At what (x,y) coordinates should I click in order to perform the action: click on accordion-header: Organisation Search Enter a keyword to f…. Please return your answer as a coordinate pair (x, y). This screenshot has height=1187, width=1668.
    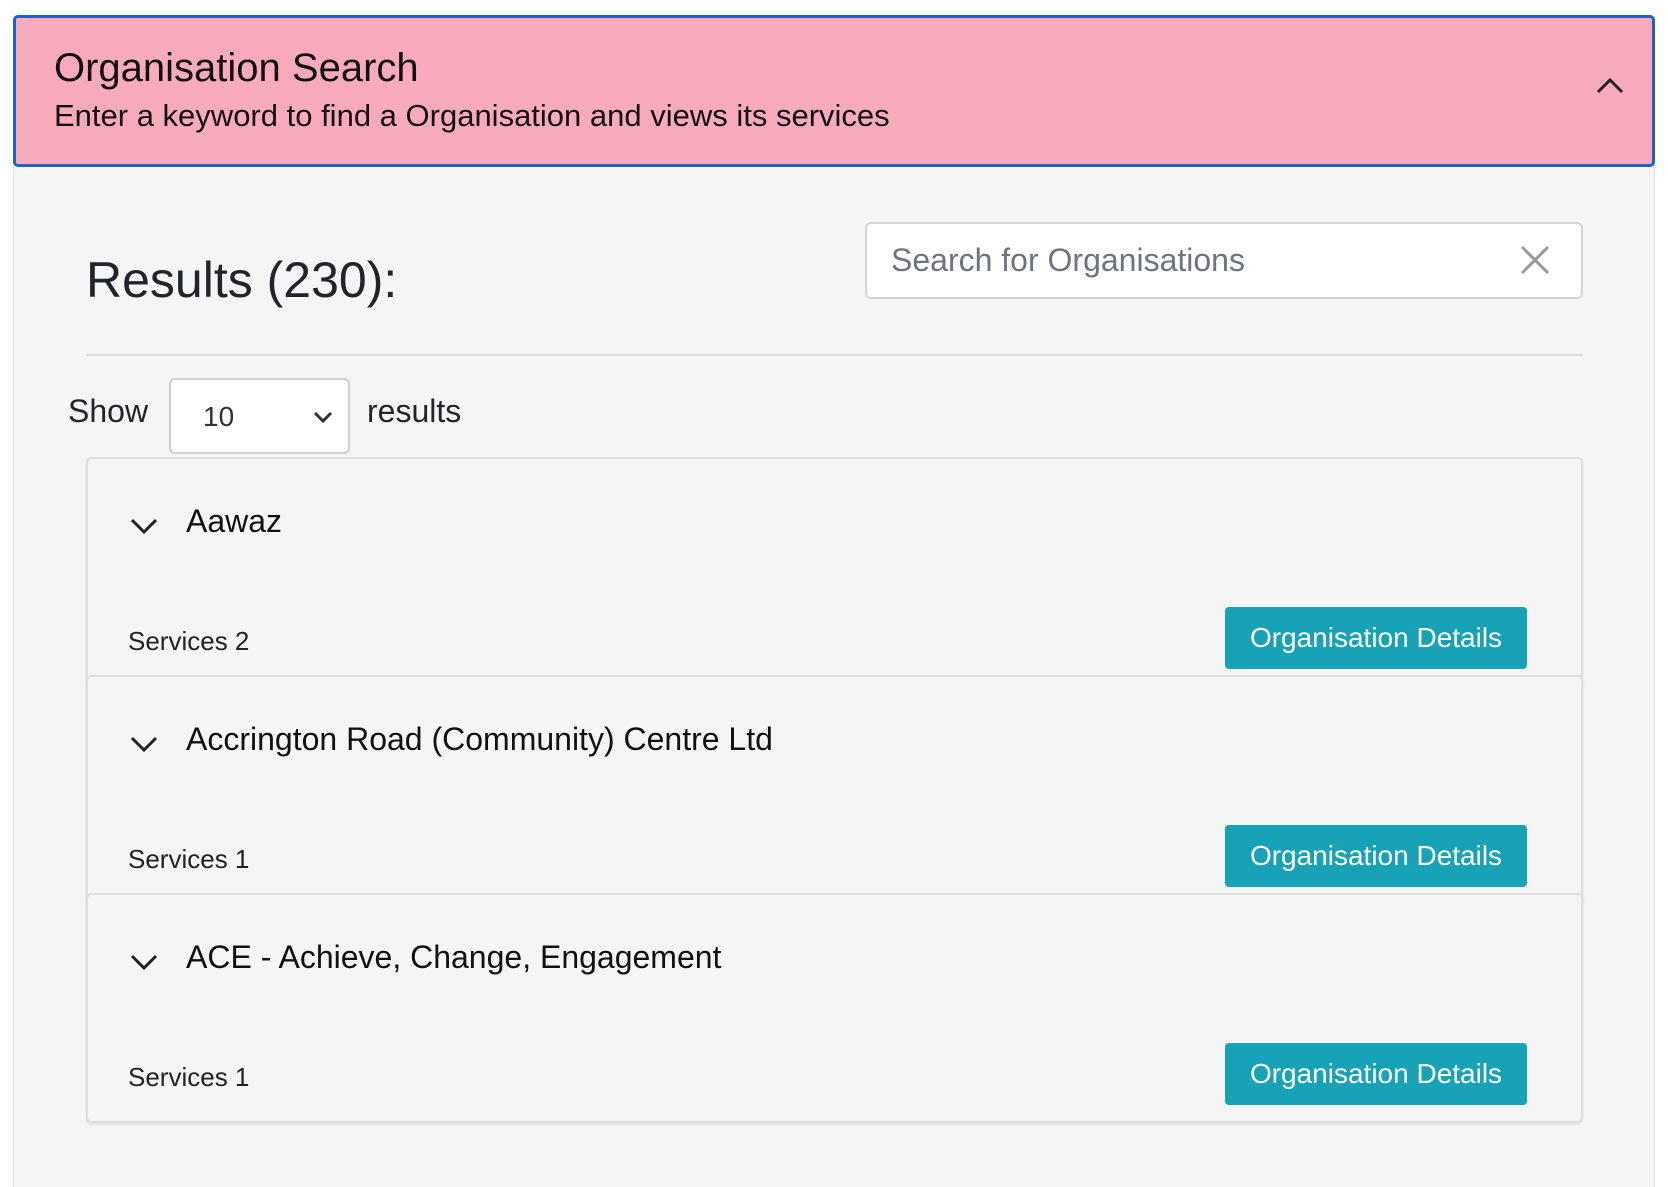
    Looking at the image, I should click on (834, 91).